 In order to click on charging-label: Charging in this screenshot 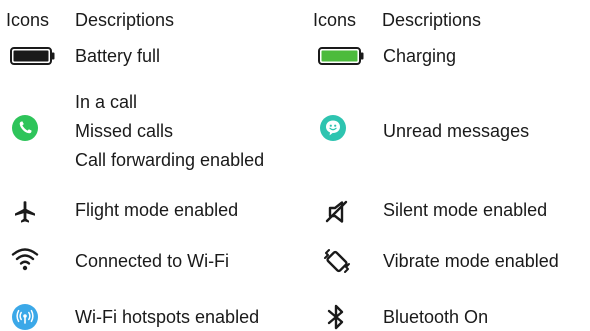, I will do `click(420, 56)`.